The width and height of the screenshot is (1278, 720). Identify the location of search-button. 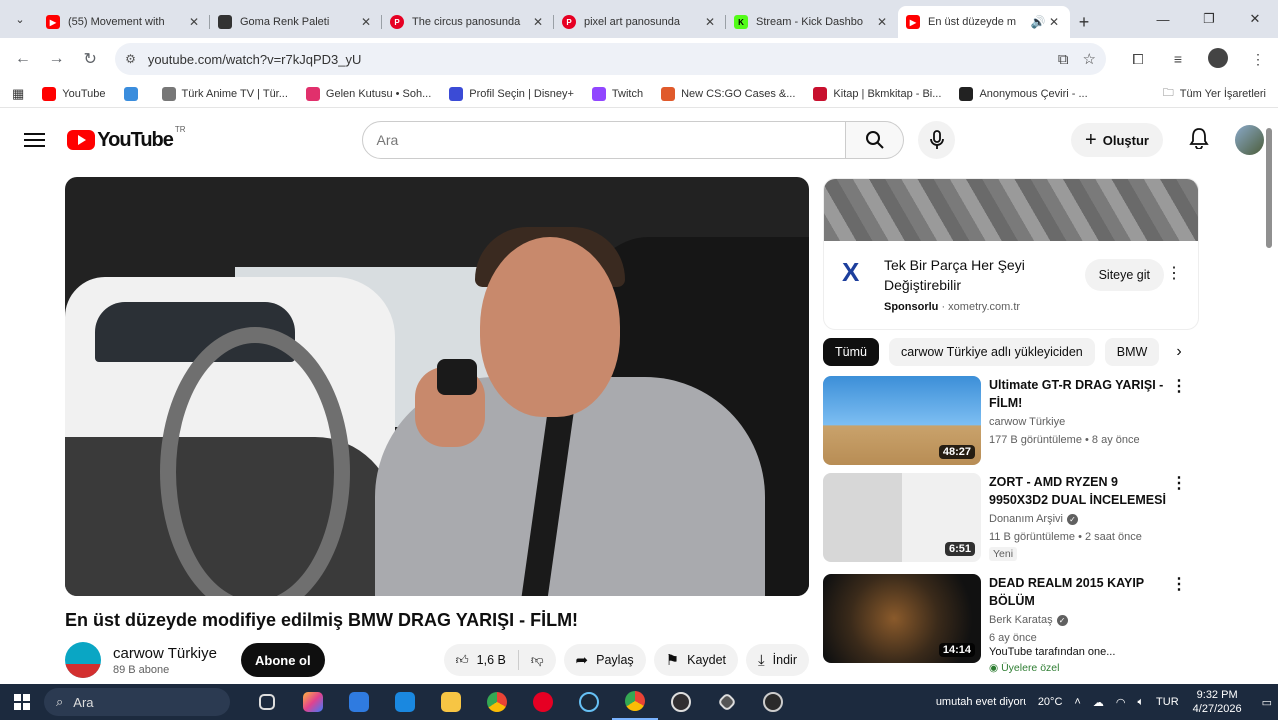
(875, 140).